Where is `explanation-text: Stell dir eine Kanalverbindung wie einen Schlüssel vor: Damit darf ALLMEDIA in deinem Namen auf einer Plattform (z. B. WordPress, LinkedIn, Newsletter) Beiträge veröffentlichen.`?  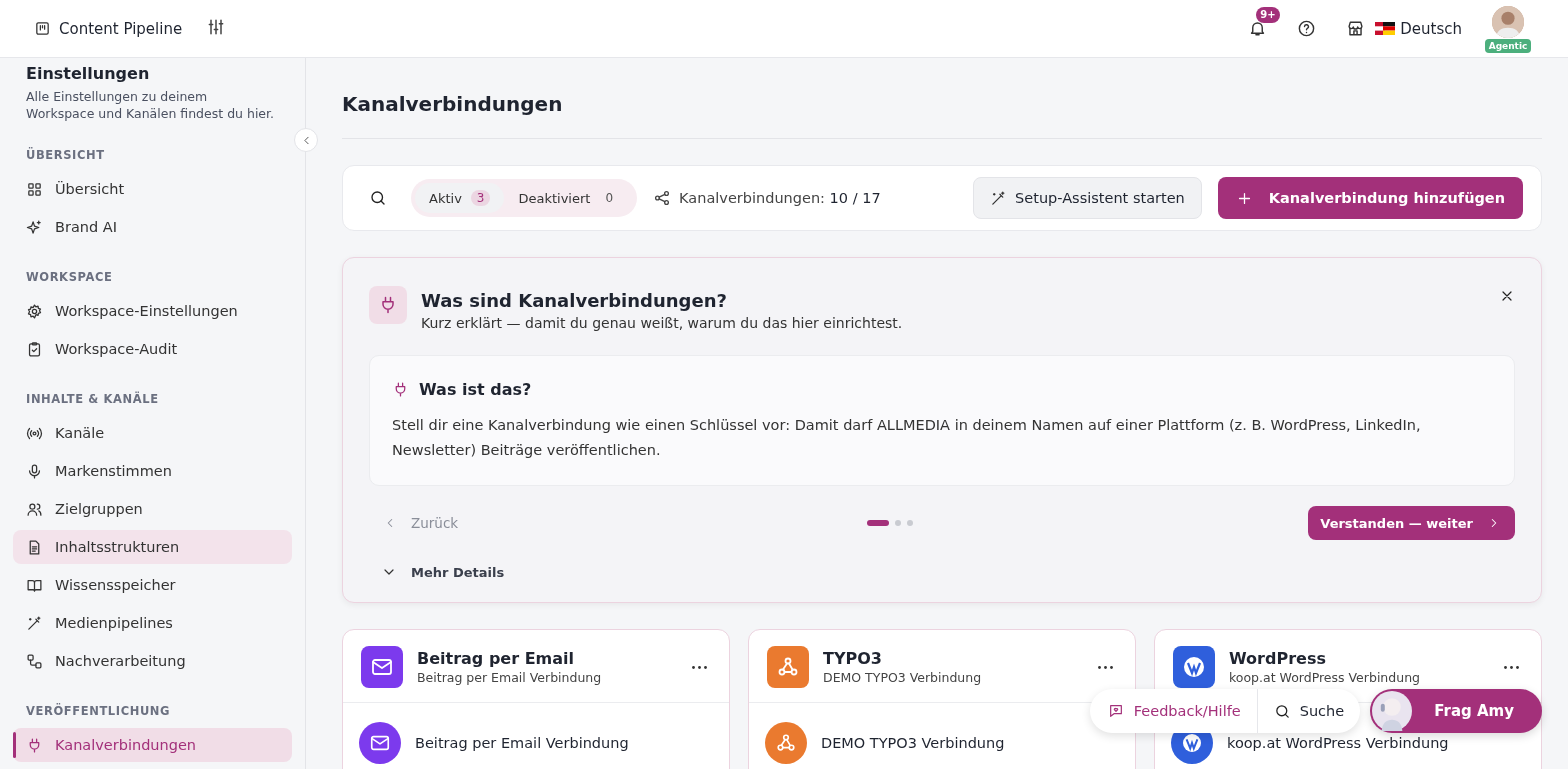 explanation-text: Stell dir eine Kanalverbindung wie einen Schlüssel vor: Damit darf ALLMEDIA in deinem Namen auf einer Plattform (z. B. WordPress, LinkedIn, Newsletter) Beiträge veröffentlichen. is located at coordinates (907, 438).